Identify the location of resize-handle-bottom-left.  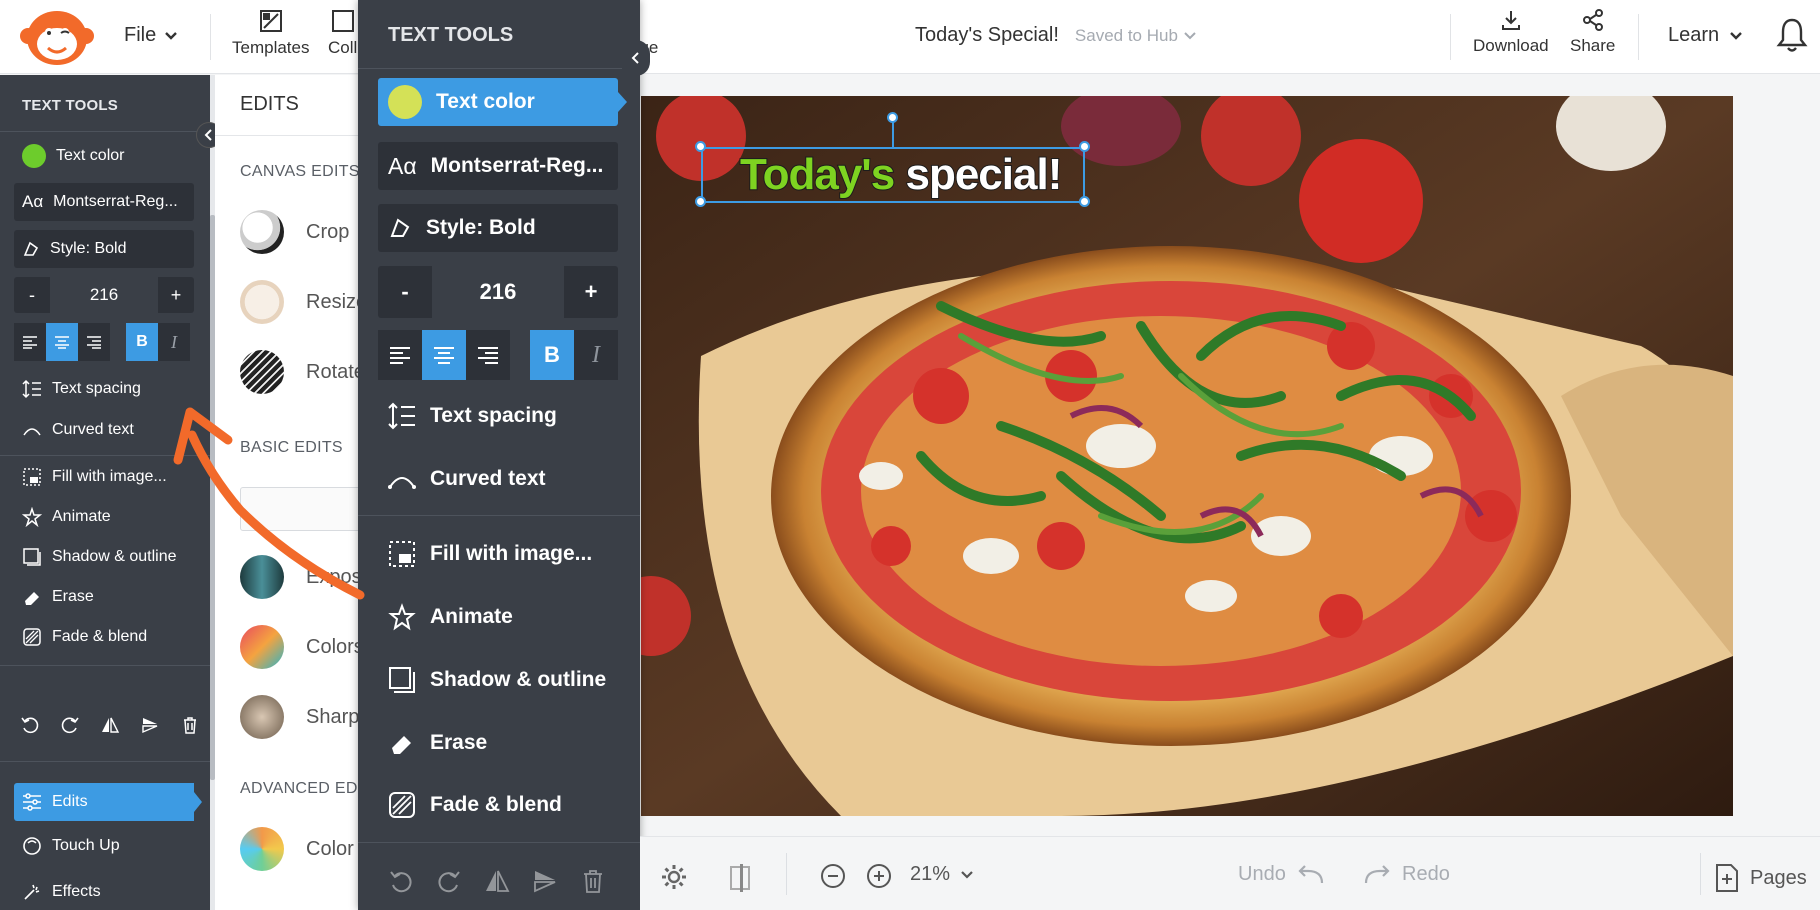
(700, 201).